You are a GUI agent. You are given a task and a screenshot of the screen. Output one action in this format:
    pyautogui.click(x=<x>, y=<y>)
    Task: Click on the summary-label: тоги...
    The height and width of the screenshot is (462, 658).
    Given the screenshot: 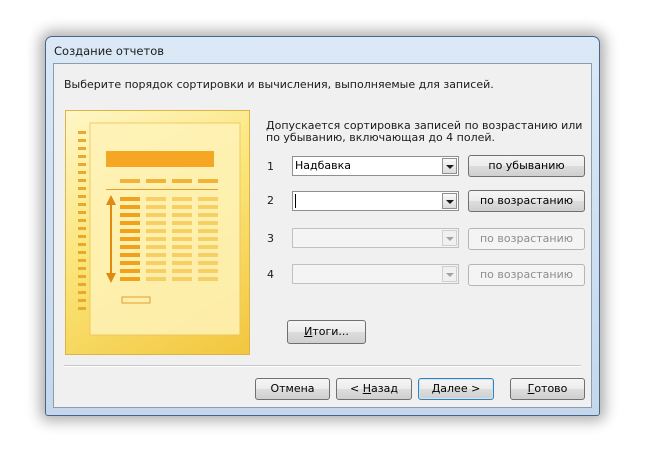 What is the action you would take?
    pyautogui.click(x=330, y=331)
    